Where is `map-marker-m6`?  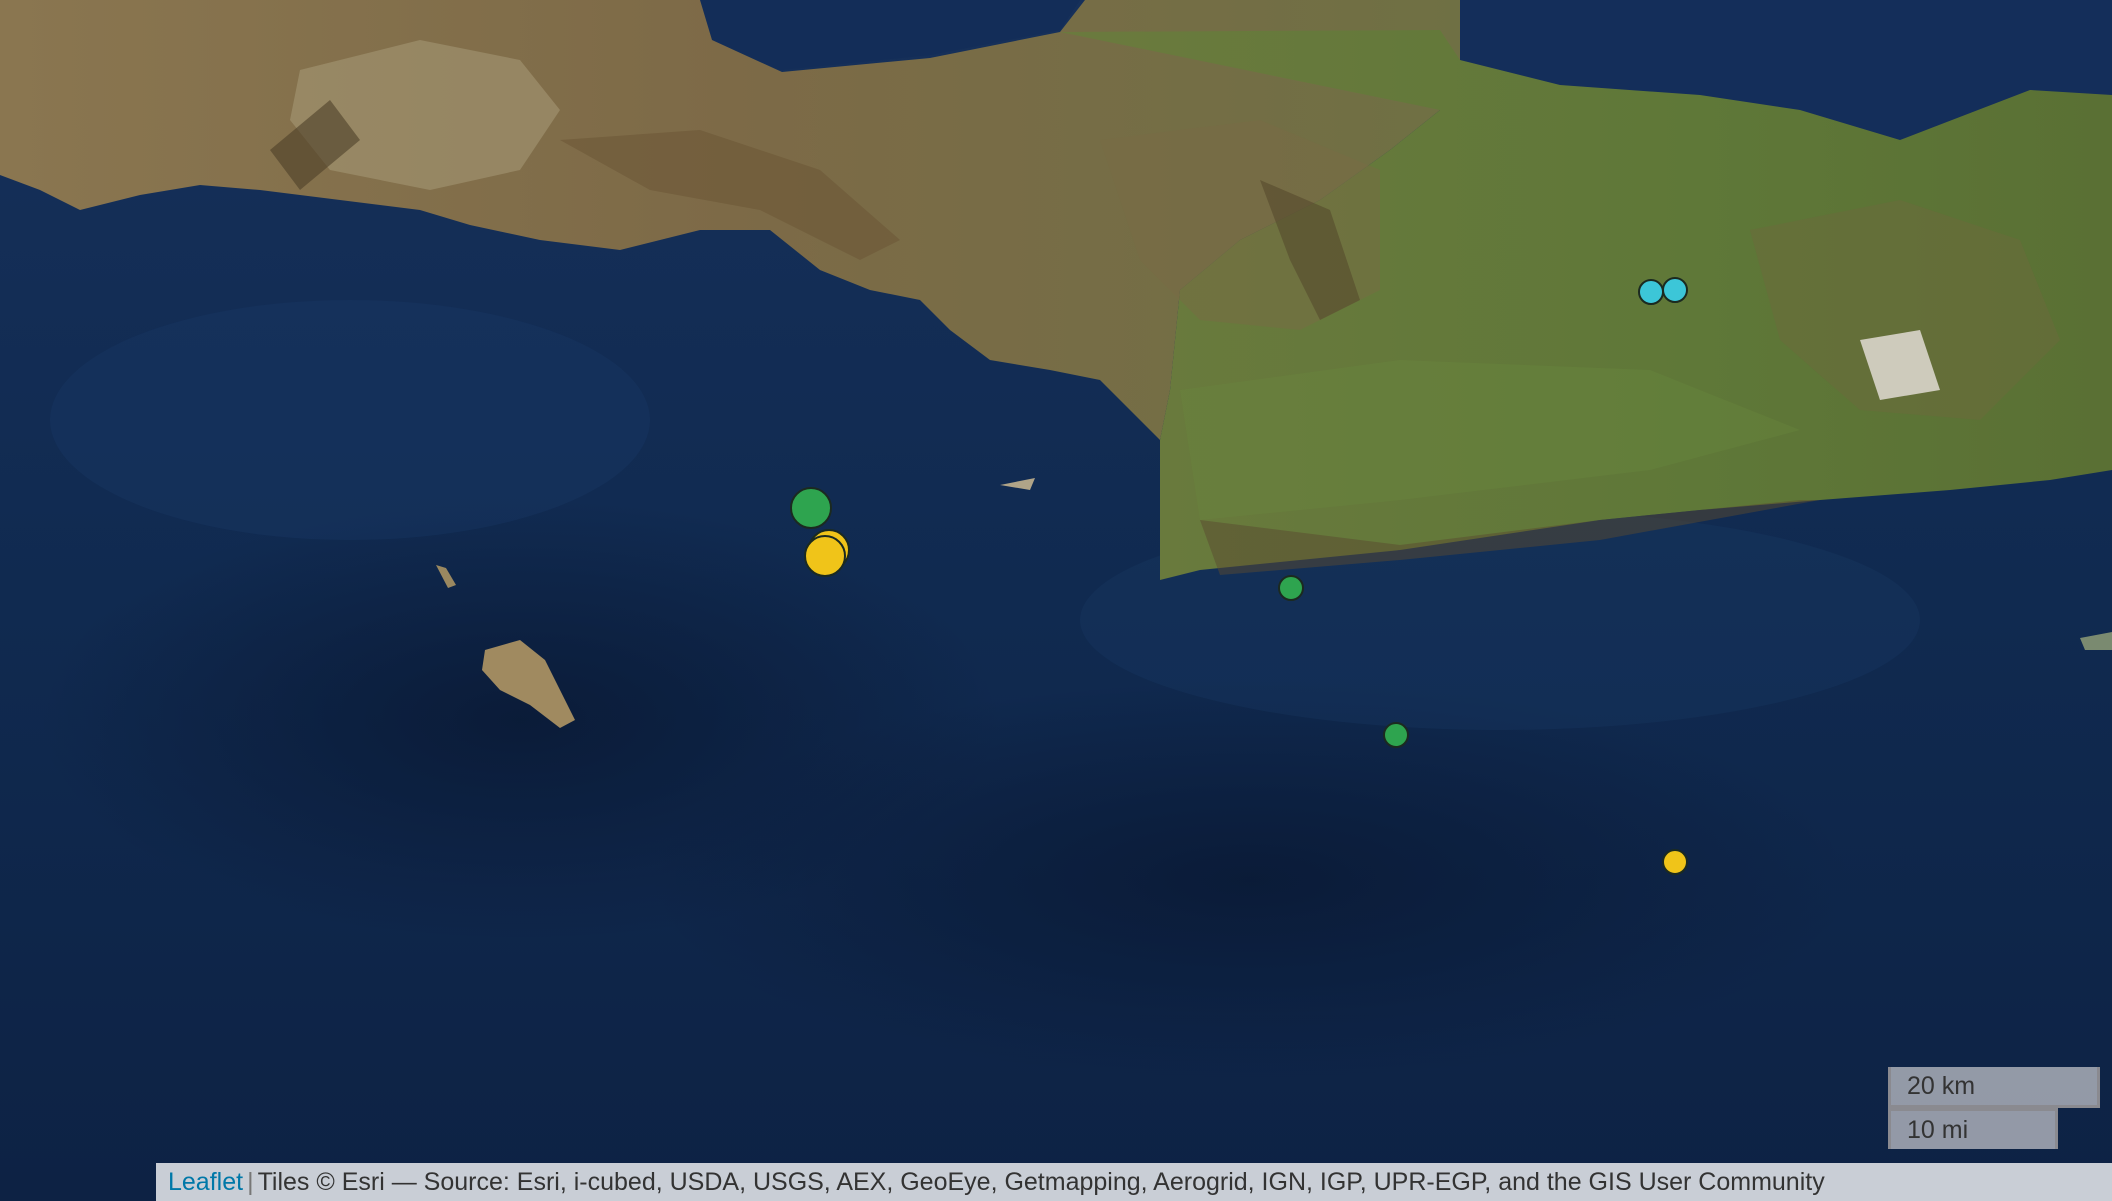 map-marker-m6 is located at coordinates (1675, 862).